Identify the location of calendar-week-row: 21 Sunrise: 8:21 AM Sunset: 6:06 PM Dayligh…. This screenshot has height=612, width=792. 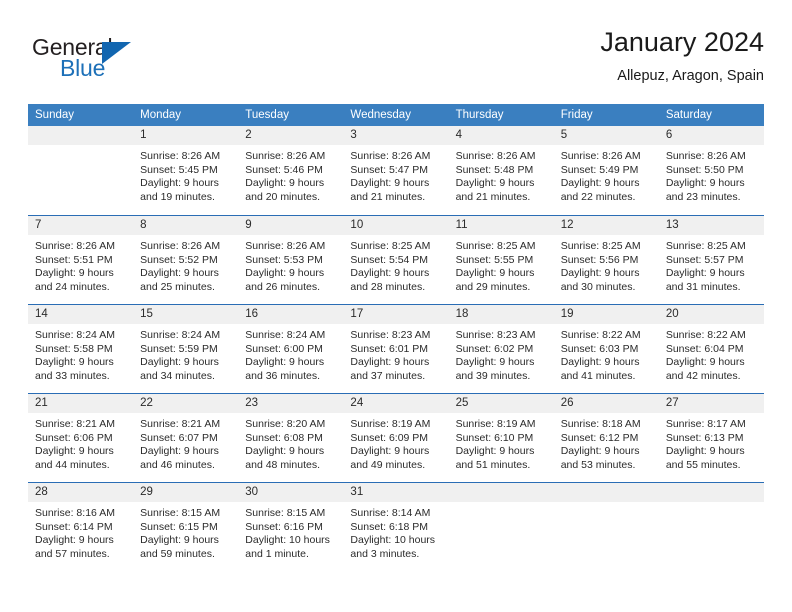
(396, 437).